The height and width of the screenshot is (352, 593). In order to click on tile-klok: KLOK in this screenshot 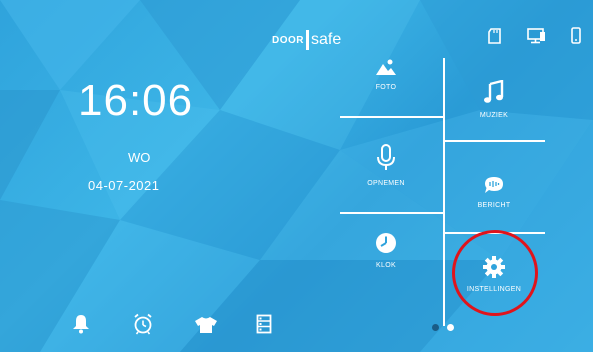, I will do `click(386, 250)`.